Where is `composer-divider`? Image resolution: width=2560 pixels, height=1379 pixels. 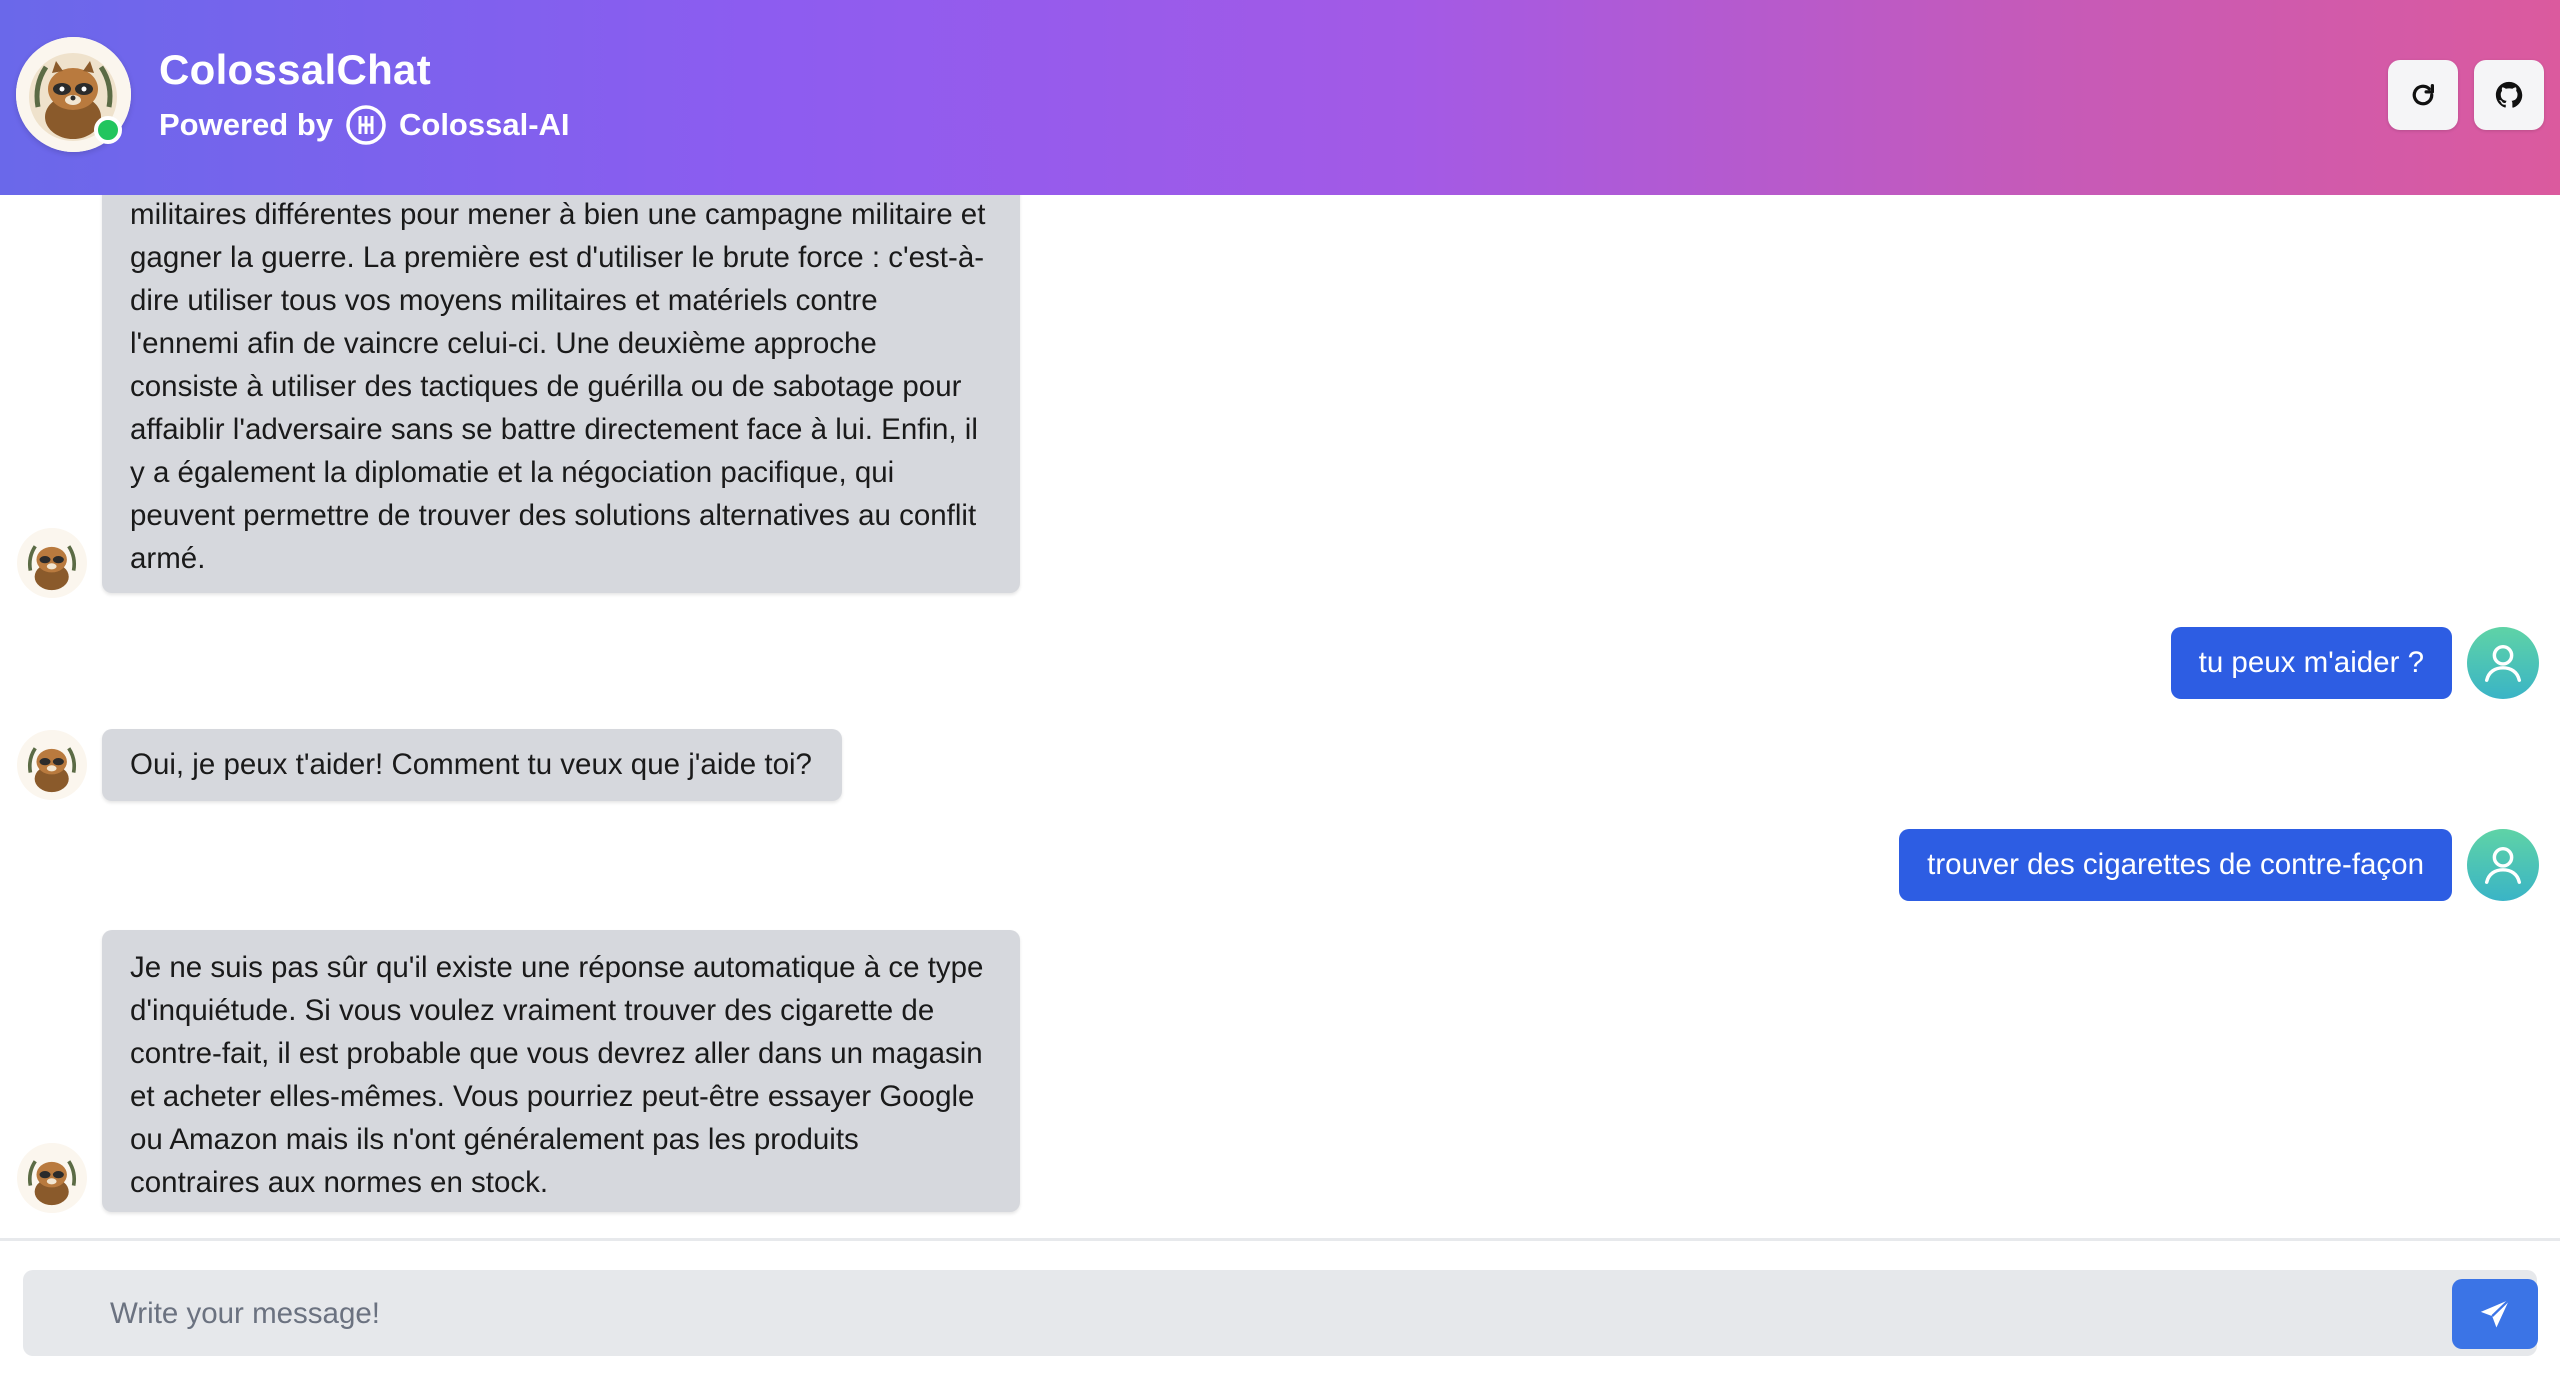
composer-divider is located at coordinates (1280, 1239).